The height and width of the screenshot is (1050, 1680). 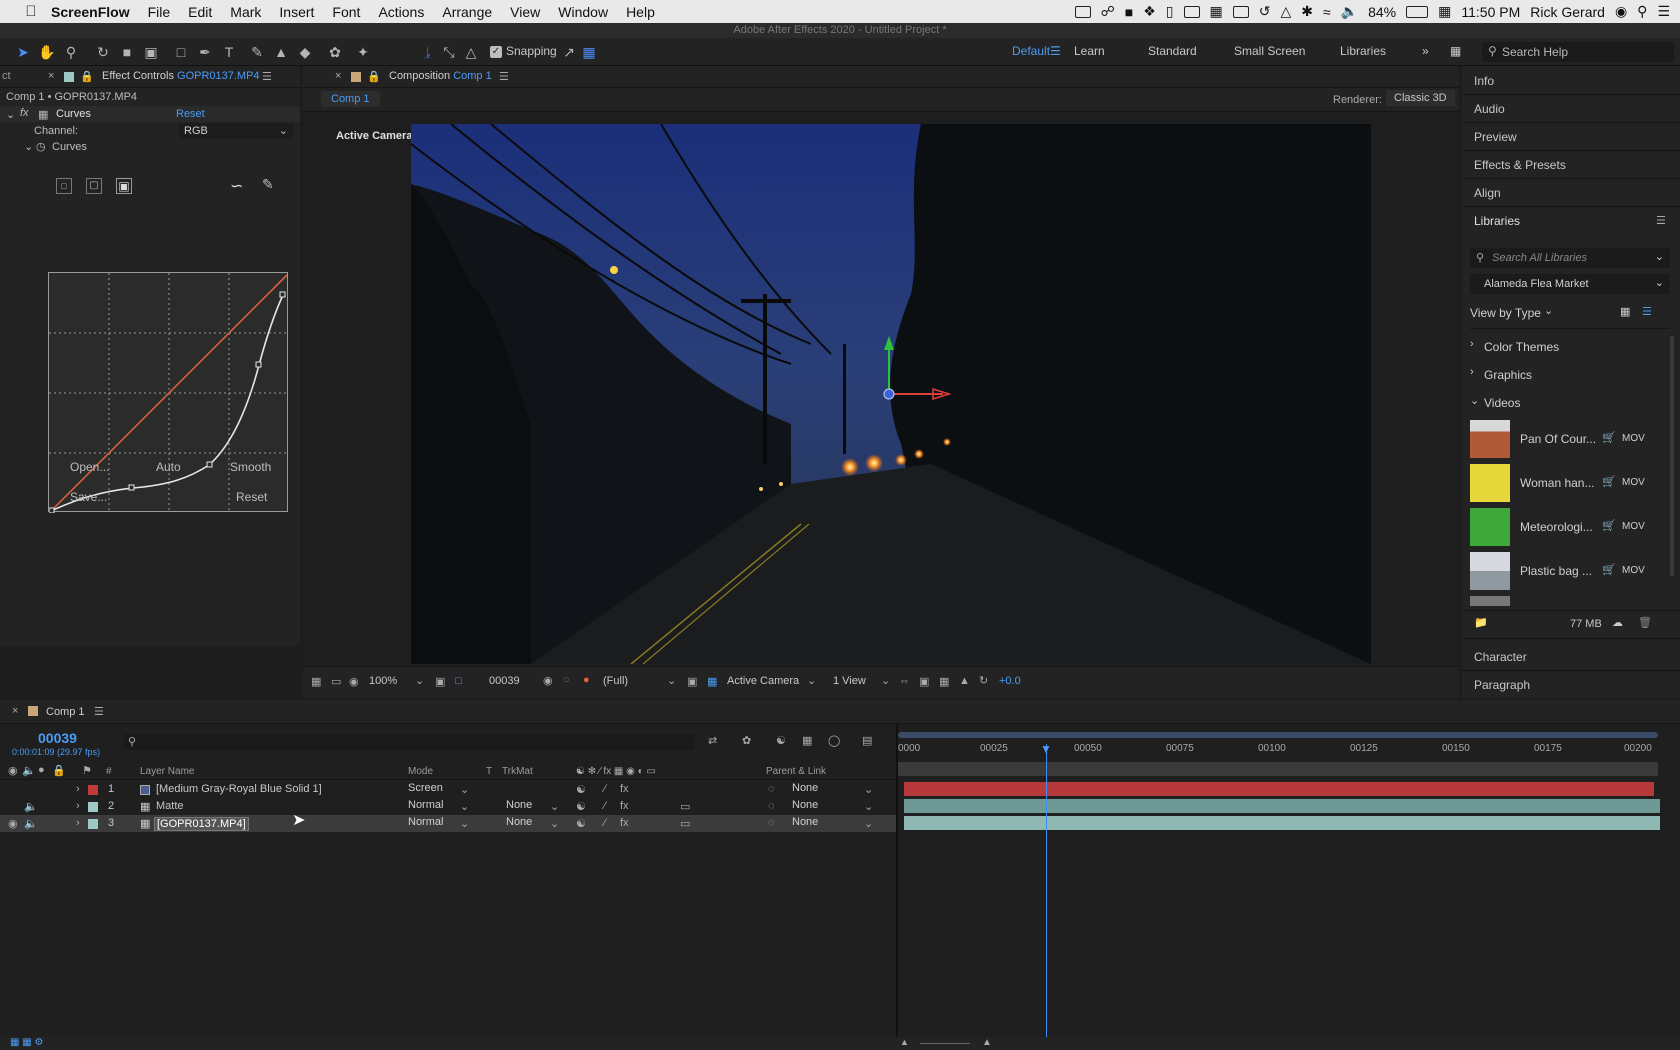 I want to click on library-search-input: ⚲ Search All Libraries ⌄, so click(x=1570, y=258).